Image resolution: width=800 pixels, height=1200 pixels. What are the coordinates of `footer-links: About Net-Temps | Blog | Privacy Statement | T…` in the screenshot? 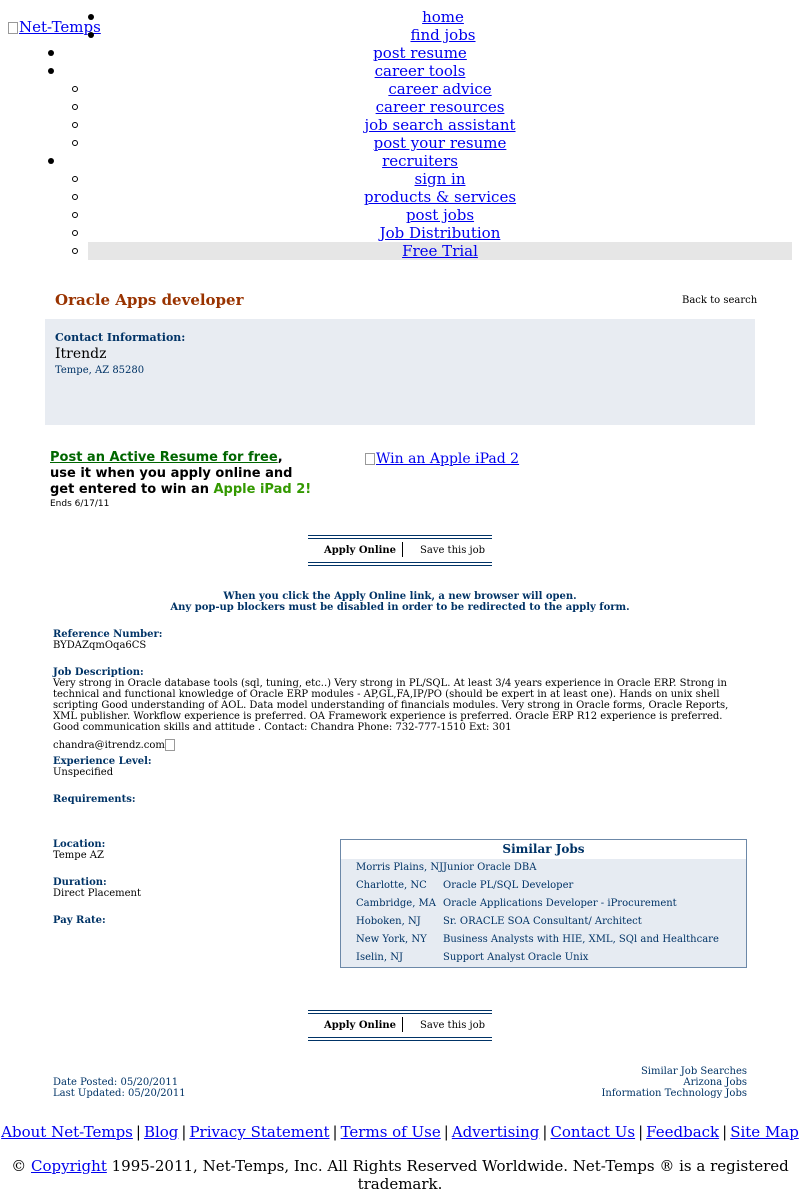 It's located at (400, 1132).